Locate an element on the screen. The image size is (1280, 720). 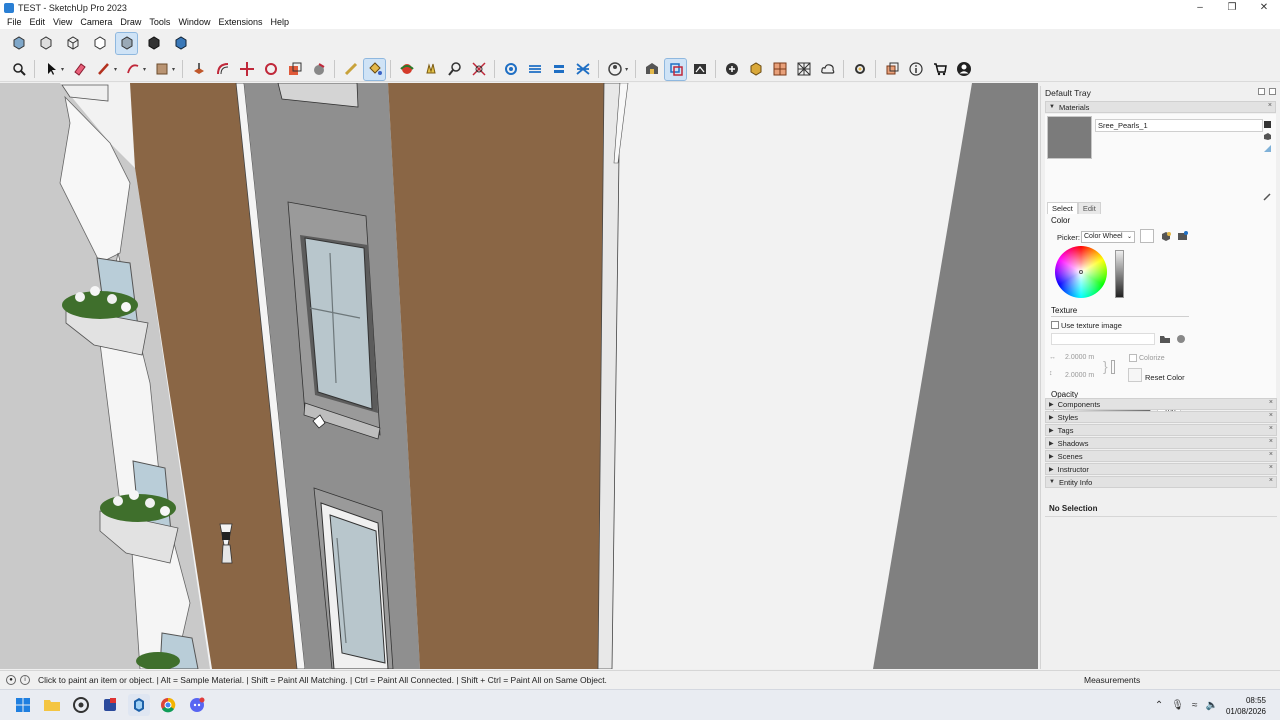
tray-close-button is located at coordinates (1272, 91).